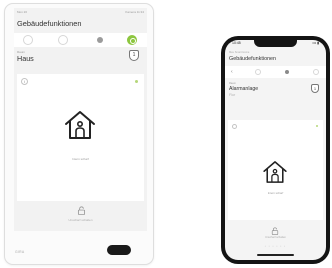 Image resolution: width=332 pixels, height=268 pixels. Describe the element at coordinates (275, 255) in the screenshot. I see `home-indicator` at that location.